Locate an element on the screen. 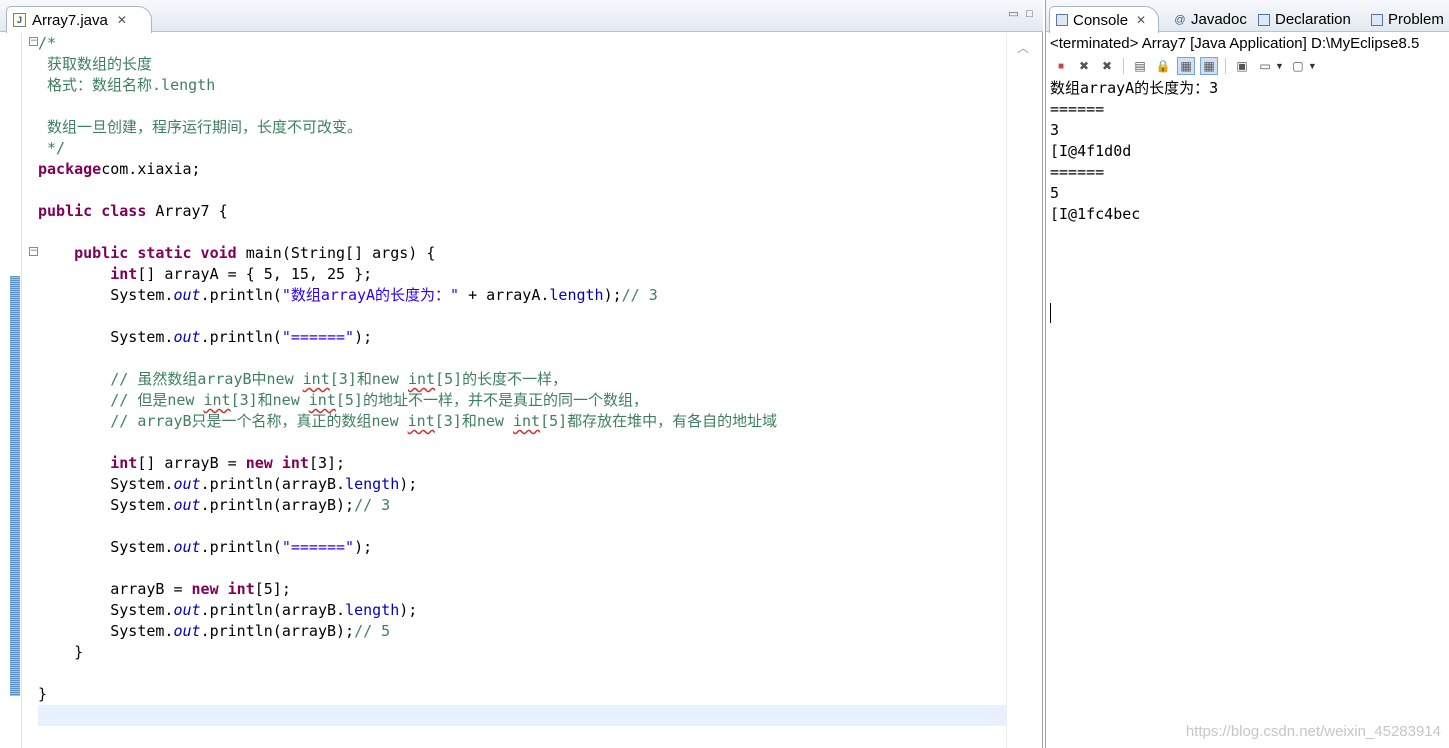 The height and width of the screenshot is (748, 1449). code-token: arrayB = is located at coordinates (115, 589).